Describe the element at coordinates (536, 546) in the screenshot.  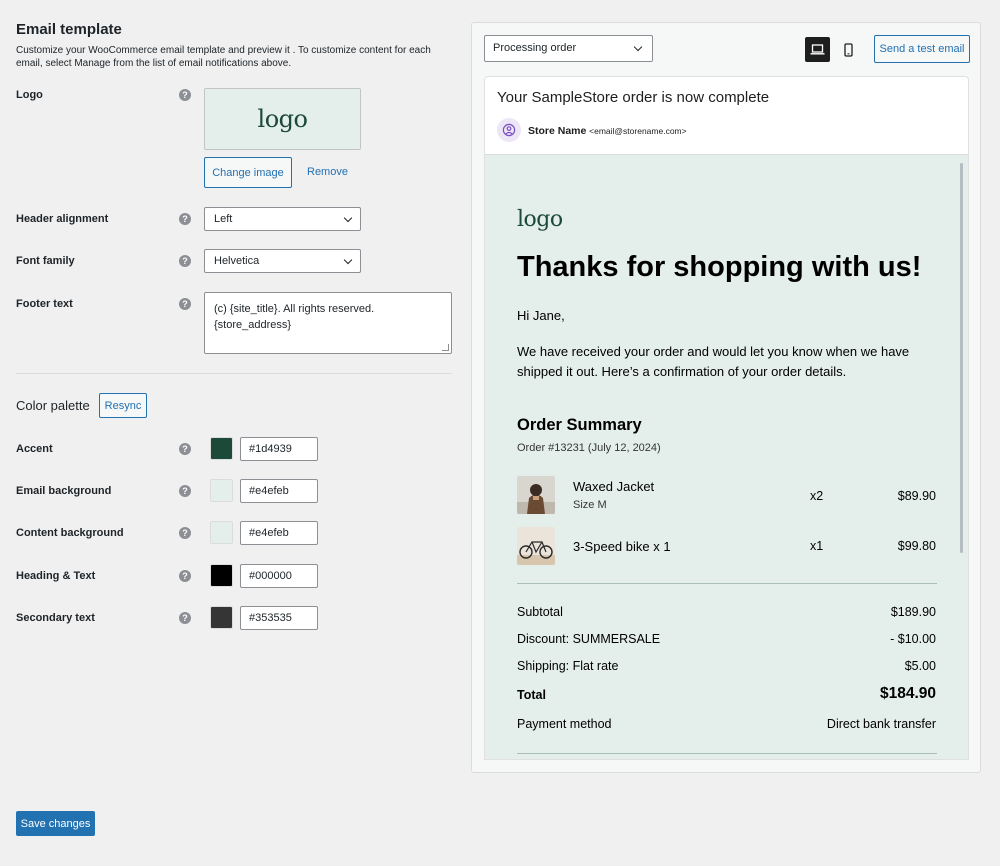
I see `product-image-bike` at that location.